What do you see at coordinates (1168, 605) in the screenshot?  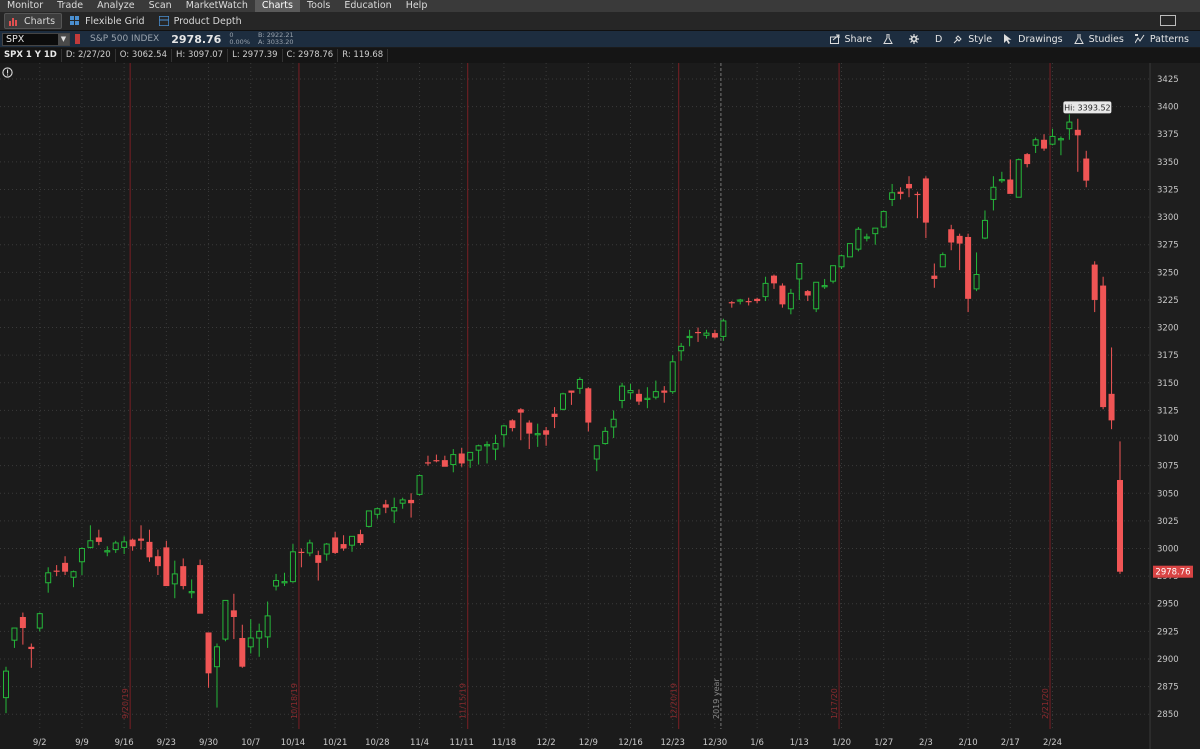 I see `y-tick-label: 2950` at bounding box center [1168, 605].